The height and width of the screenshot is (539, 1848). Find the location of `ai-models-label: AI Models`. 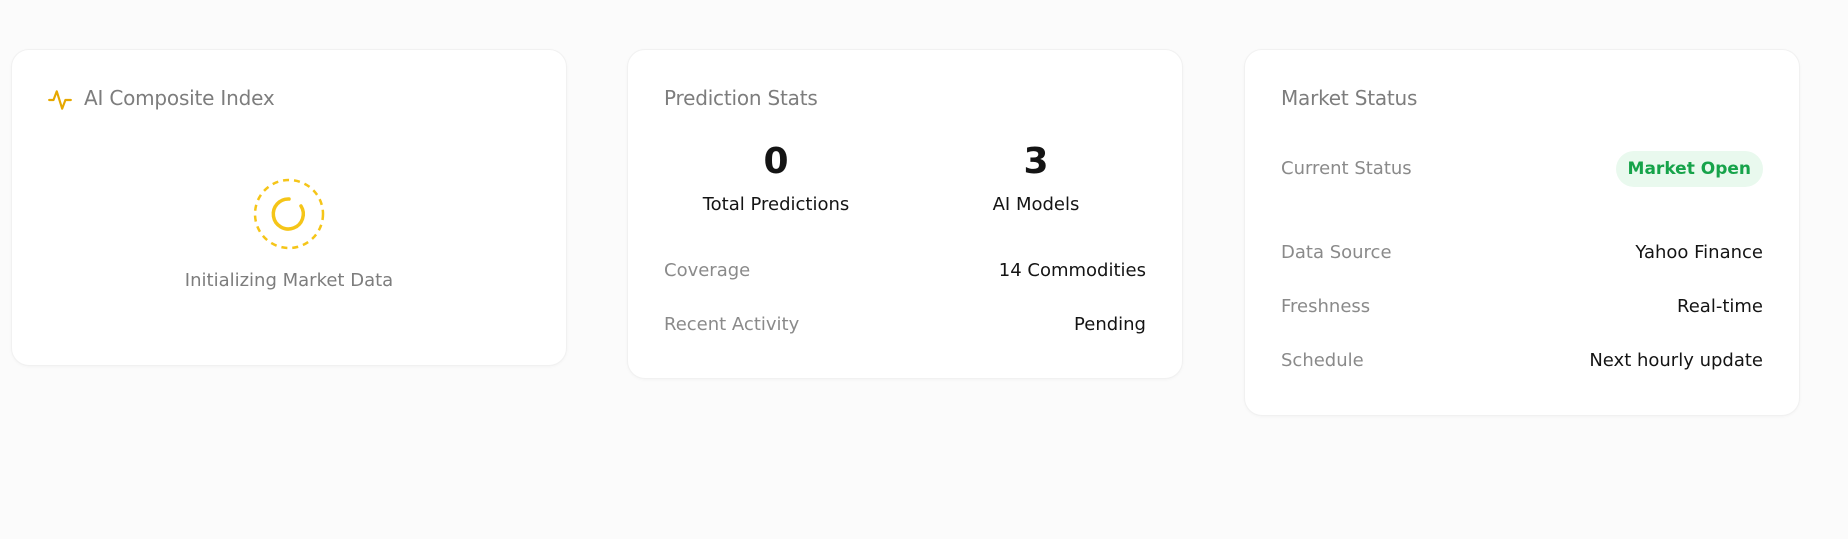

ai-models-label: AI Models is located at coordinates (1036, 204).